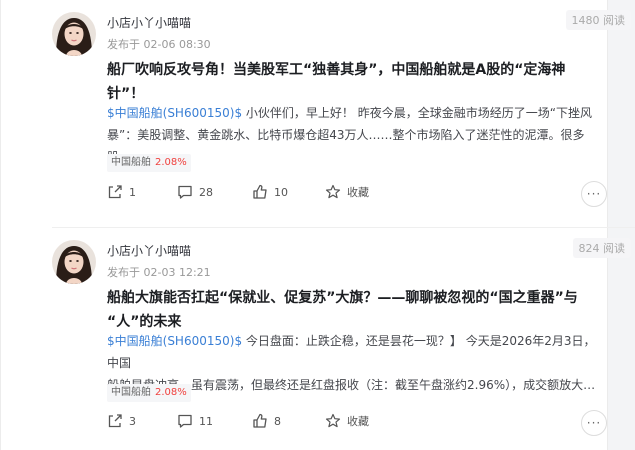 The image size is (635, 450). I want to click on comment-button: 28, so click(195, 192).